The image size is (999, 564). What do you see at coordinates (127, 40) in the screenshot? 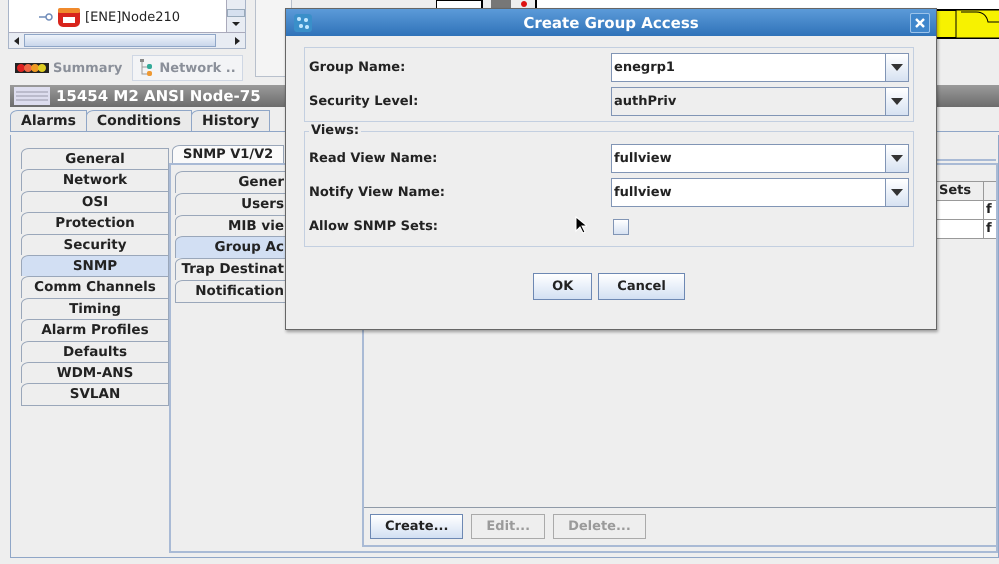
I see `horizontal-scrollbar` at bounding box center [127, 40].